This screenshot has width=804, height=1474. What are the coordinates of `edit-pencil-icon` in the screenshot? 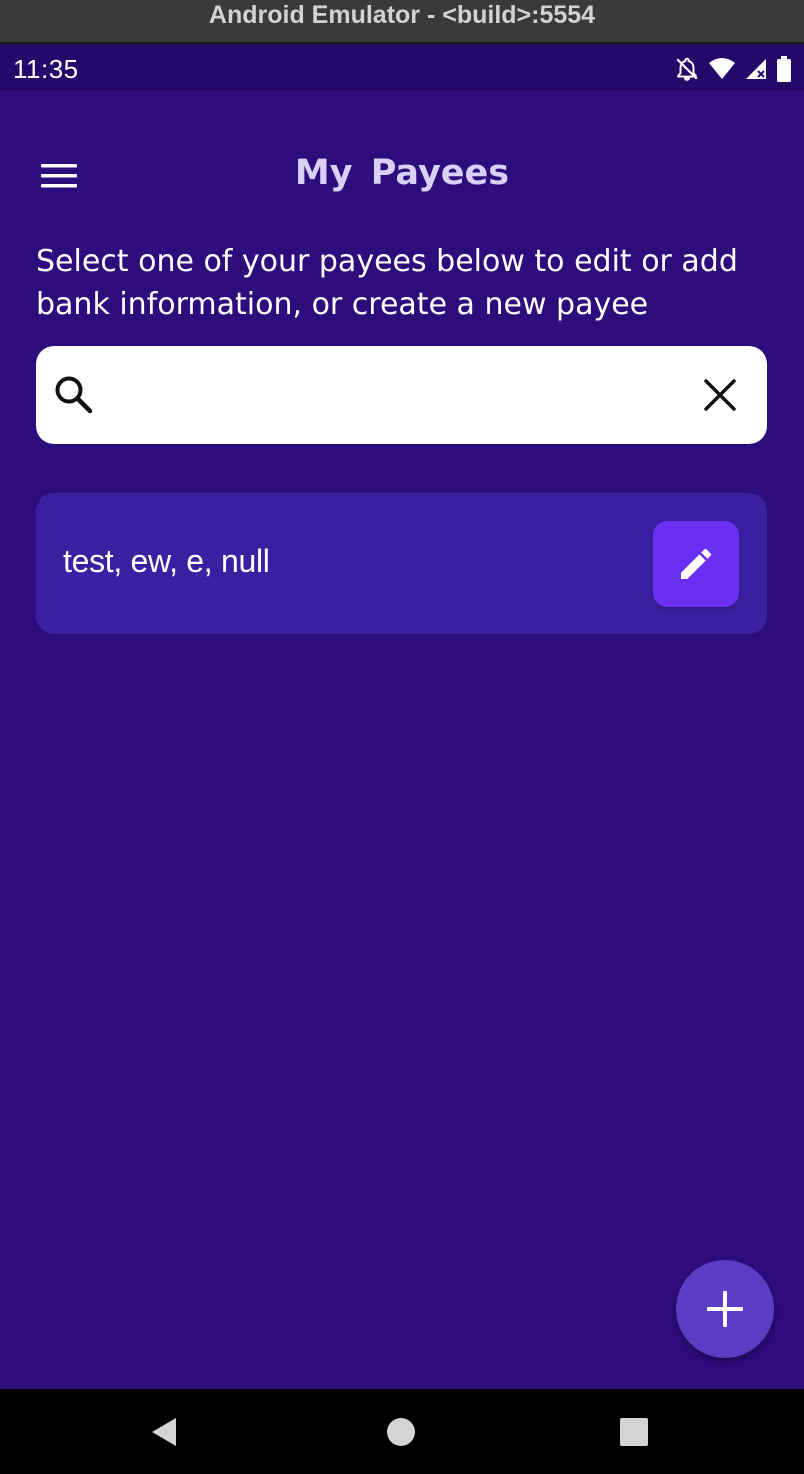 It's located at (696, 563).